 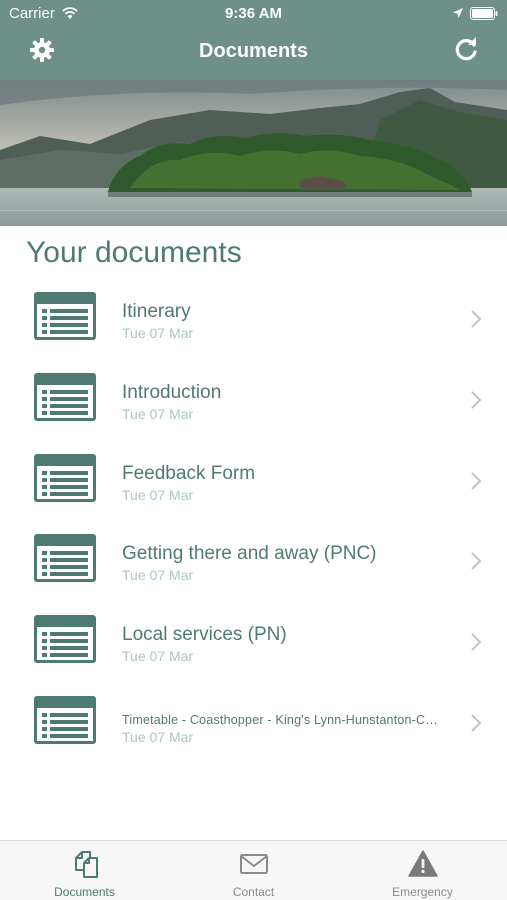 I want to click on header: Carrier 9:36 AM Documents, so click(x=253, y=40).